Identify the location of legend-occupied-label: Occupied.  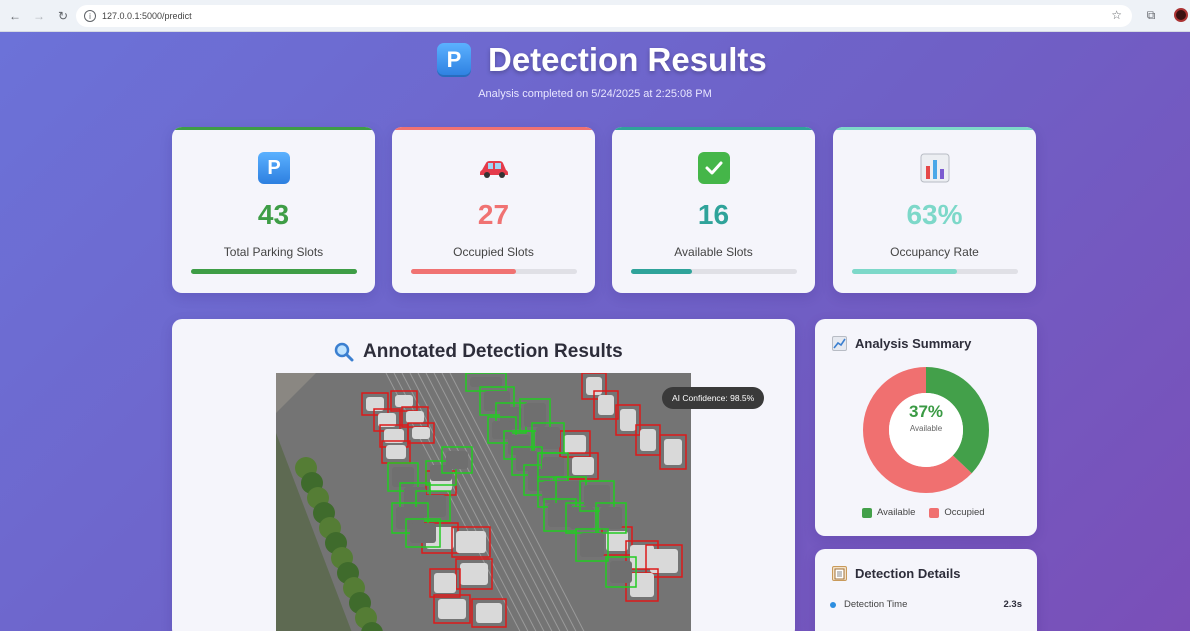
(964, 512).